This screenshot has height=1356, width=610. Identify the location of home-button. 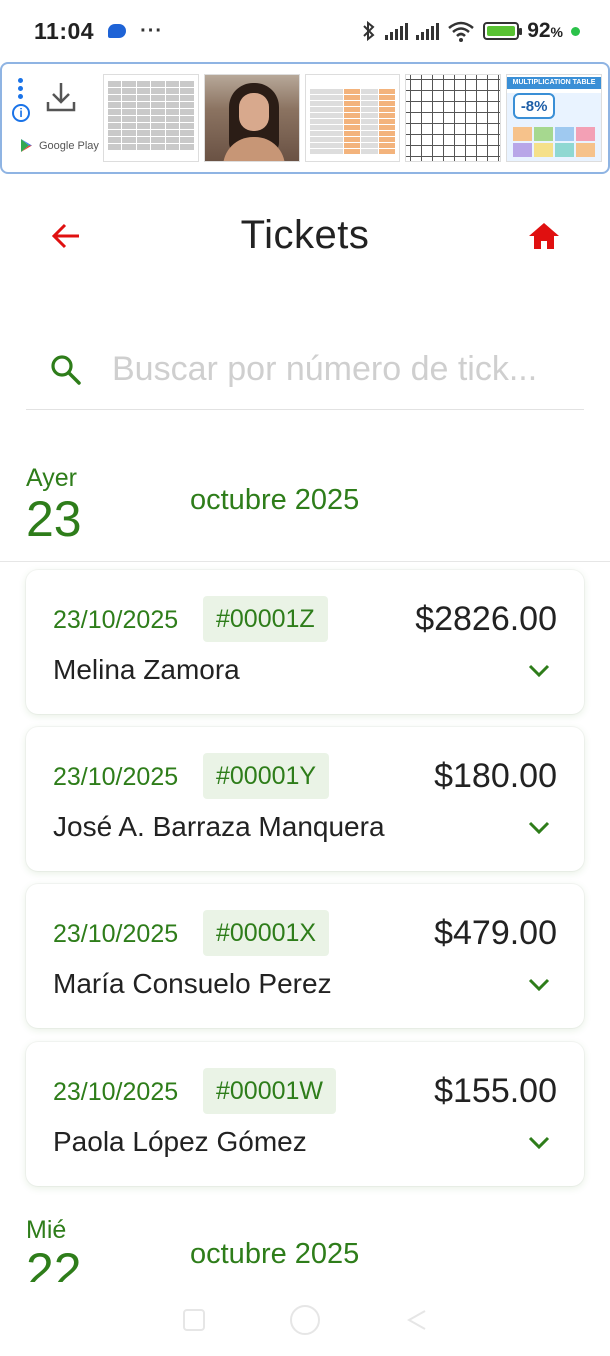
(544, 236).